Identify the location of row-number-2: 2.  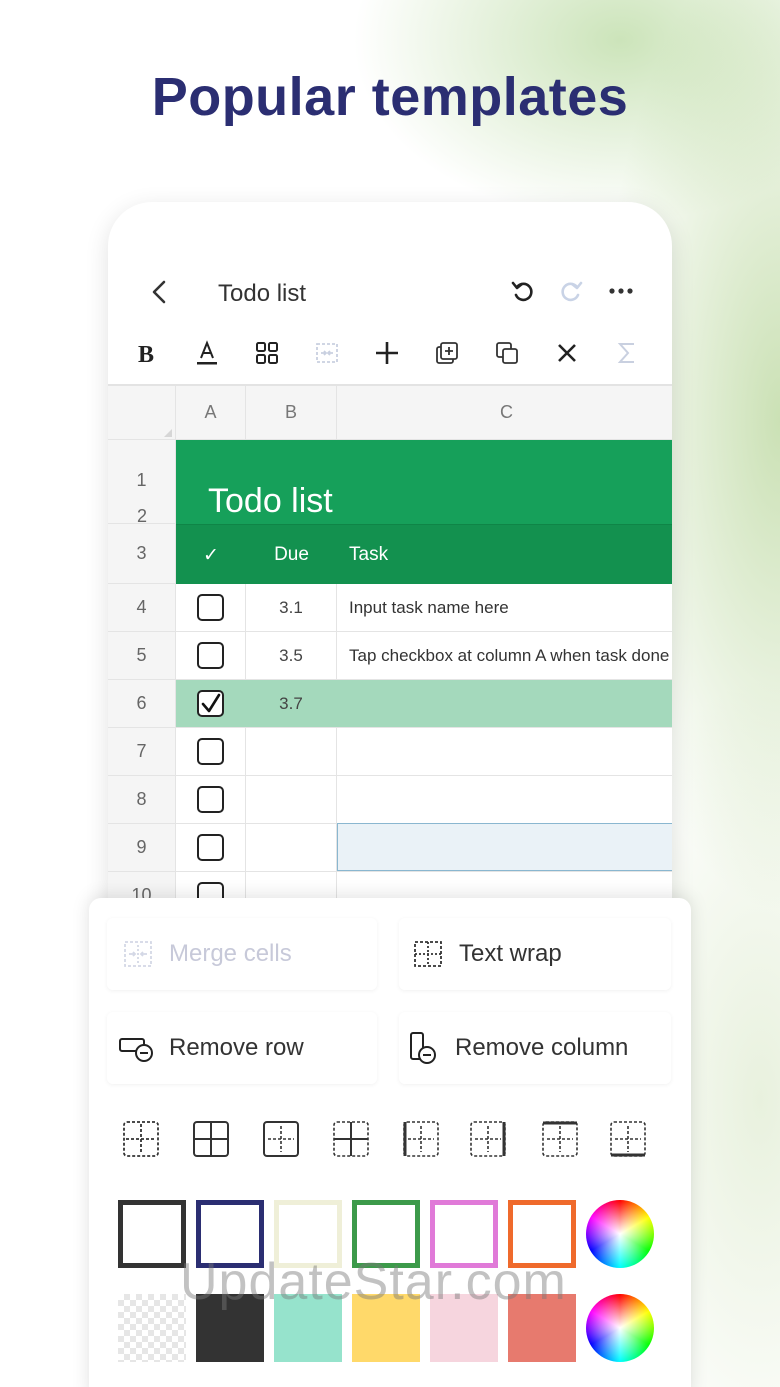
(142, 515).